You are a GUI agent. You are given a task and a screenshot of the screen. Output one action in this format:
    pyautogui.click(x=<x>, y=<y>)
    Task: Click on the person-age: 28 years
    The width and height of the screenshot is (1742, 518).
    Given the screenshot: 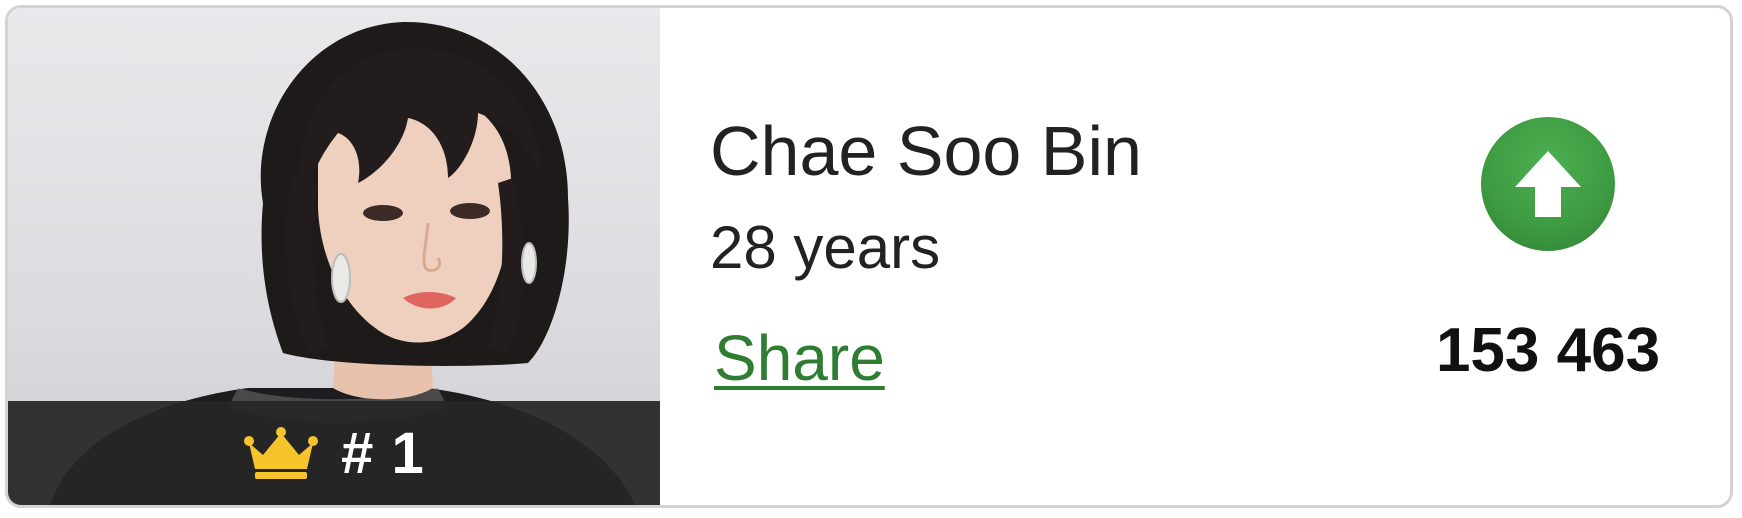 What is the action you would take?
    pyautogui.click(x=825, y=247)
    